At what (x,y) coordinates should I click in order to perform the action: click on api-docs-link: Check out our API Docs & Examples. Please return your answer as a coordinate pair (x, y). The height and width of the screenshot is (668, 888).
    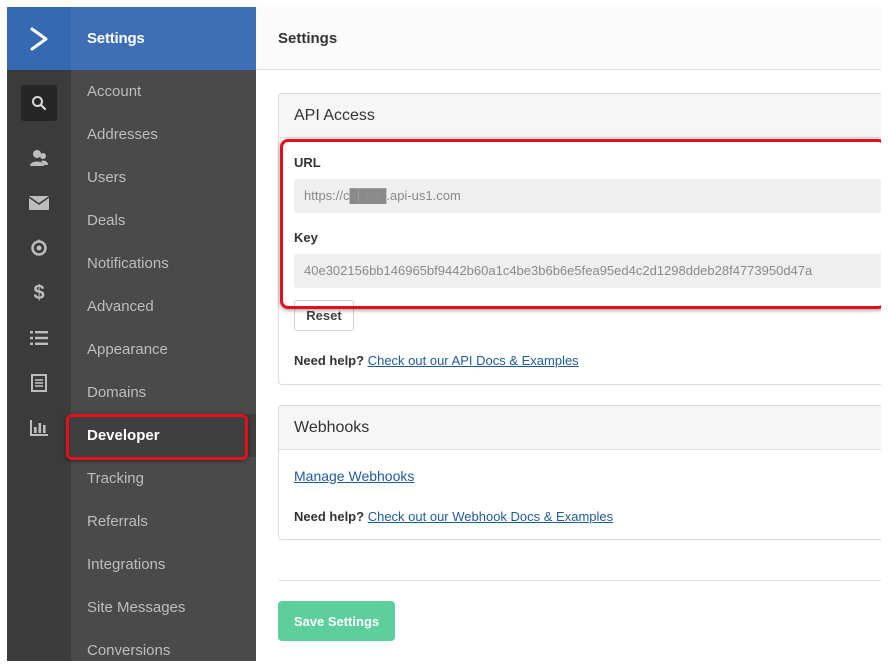
    Looking at the image, I should click on (473, 360).